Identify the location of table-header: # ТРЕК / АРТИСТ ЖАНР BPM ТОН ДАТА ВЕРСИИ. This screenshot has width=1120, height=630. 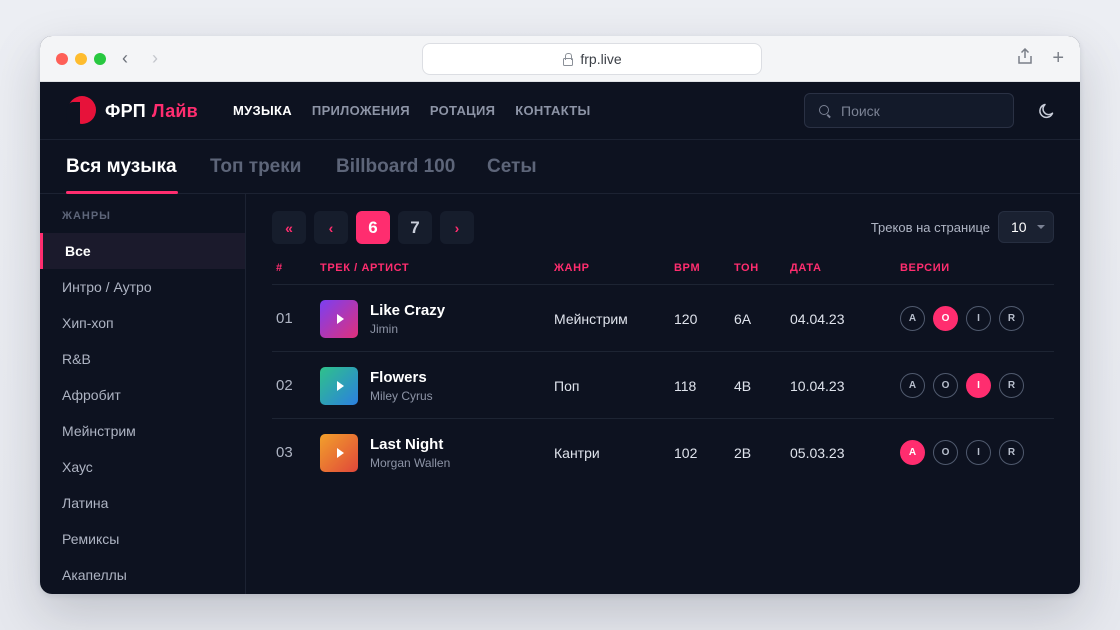
(663, 273).